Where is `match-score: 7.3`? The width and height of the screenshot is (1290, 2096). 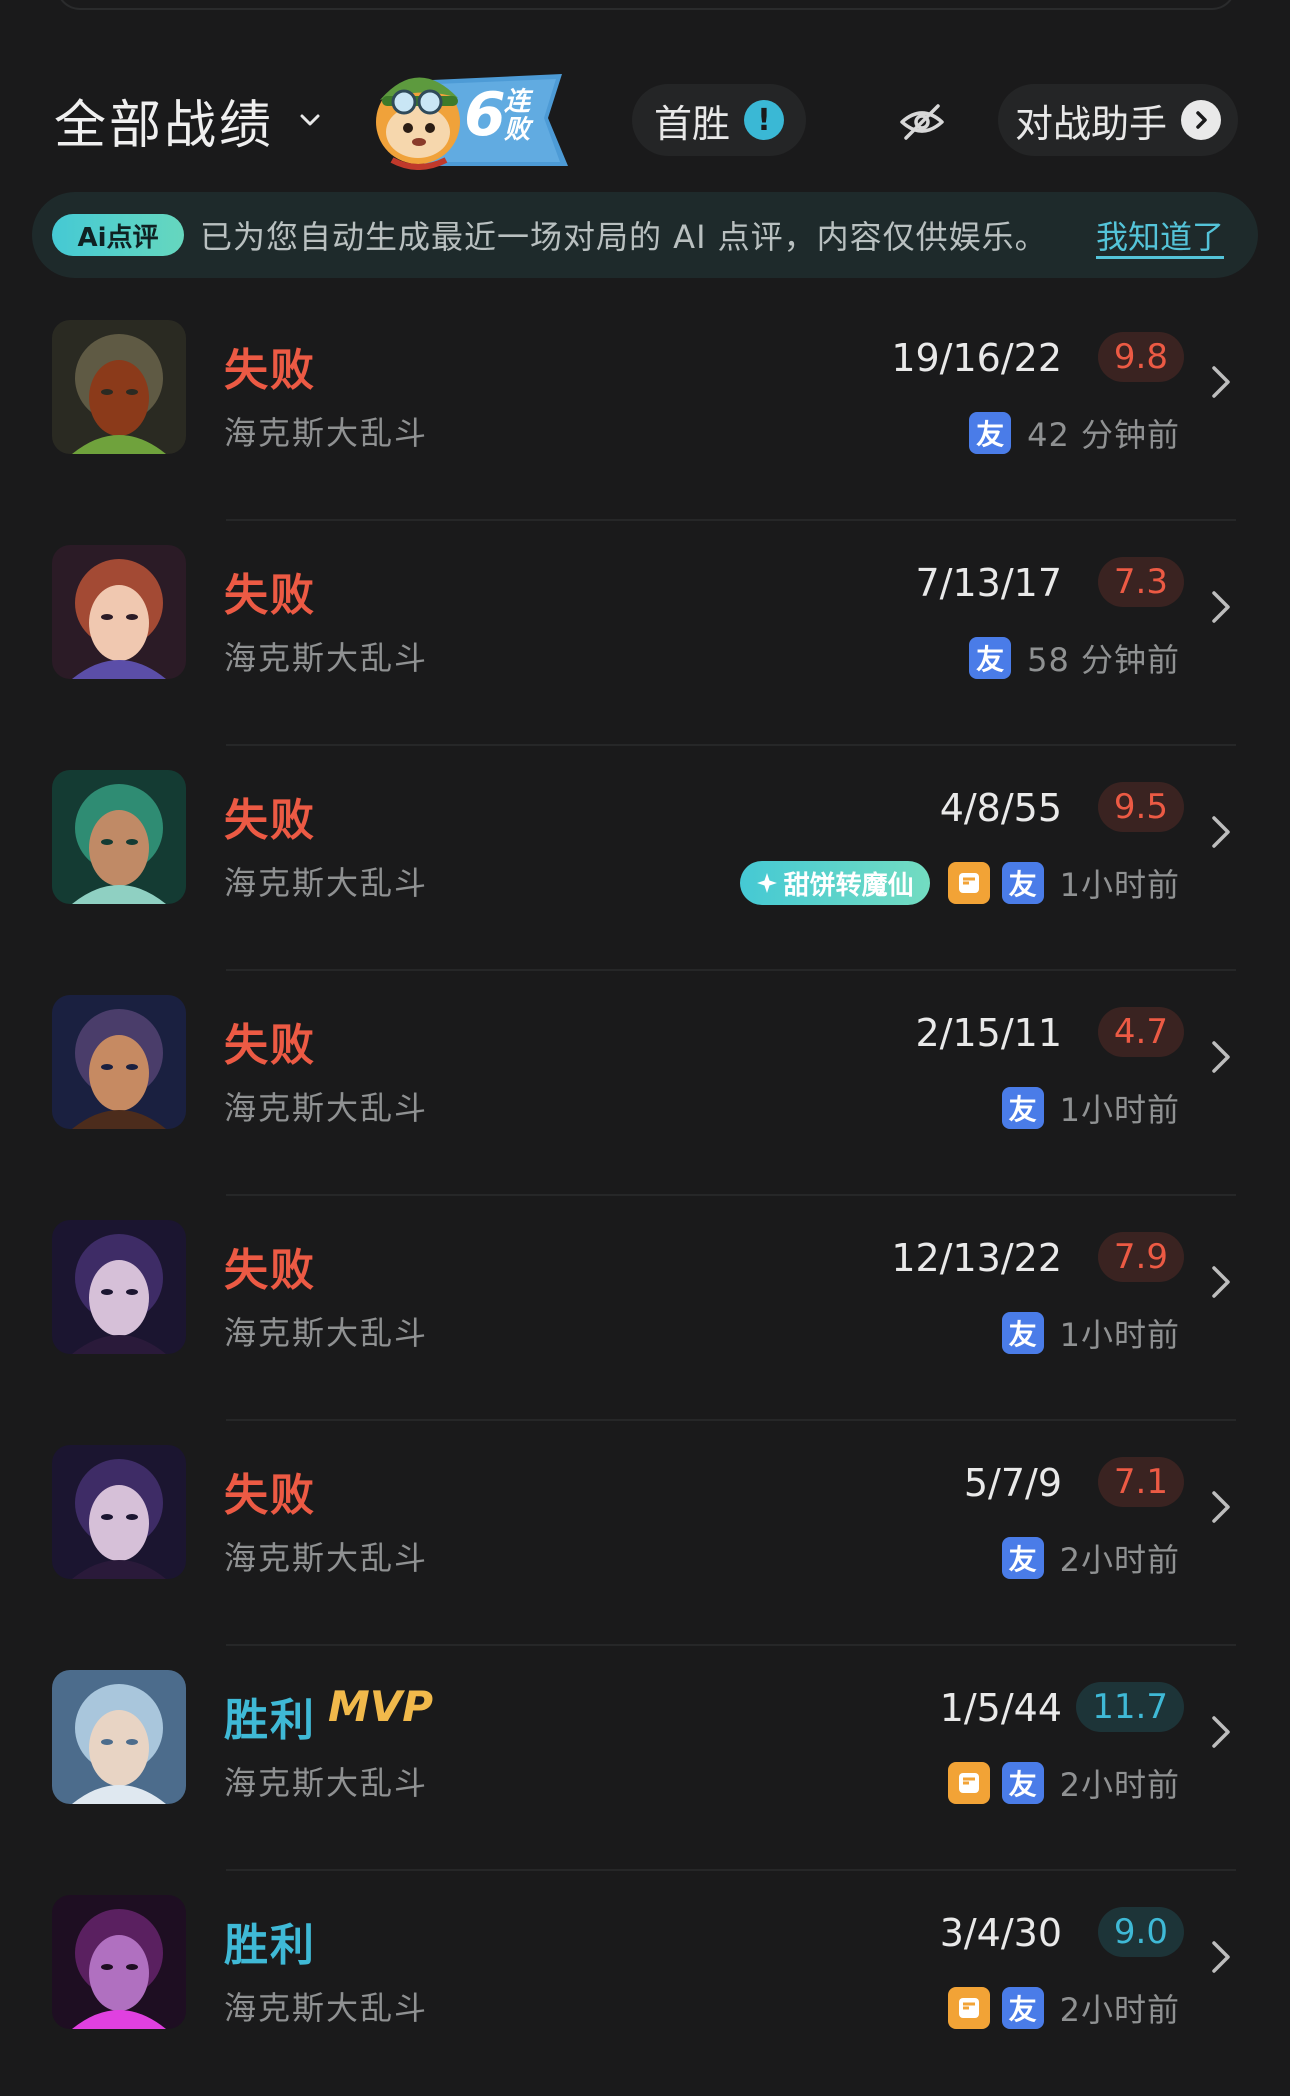 match-score: 7.3 is located at coordinates (1140, 582).